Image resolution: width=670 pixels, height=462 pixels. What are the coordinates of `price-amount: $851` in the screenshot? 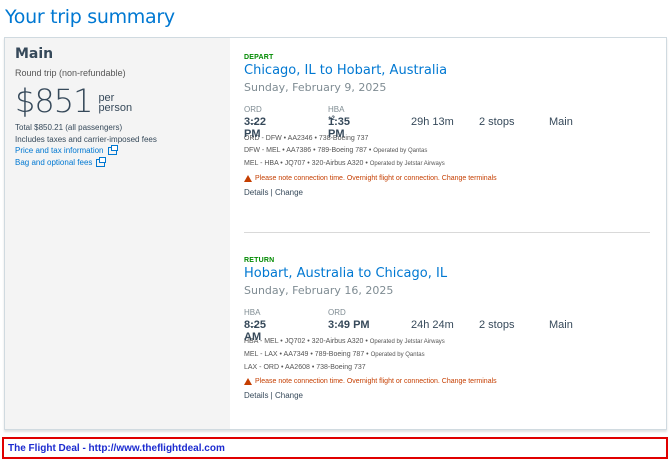 It's located at (54, 101).